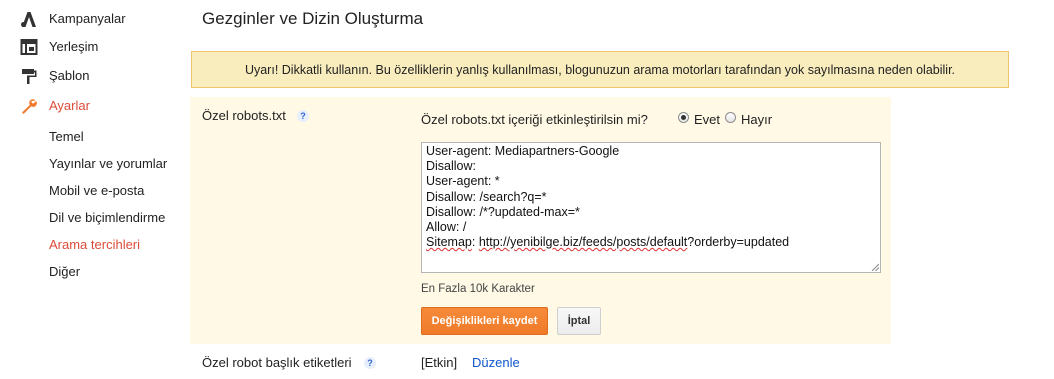  What do you see at coordinates (451, 166) in the screenshot?
I see `robots-line: Disallow:` at bounding box center [451, 166].